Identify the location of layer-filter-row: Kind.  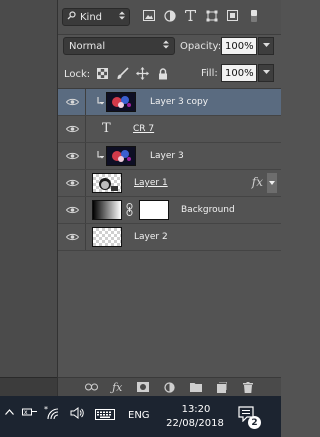
(169, 17).